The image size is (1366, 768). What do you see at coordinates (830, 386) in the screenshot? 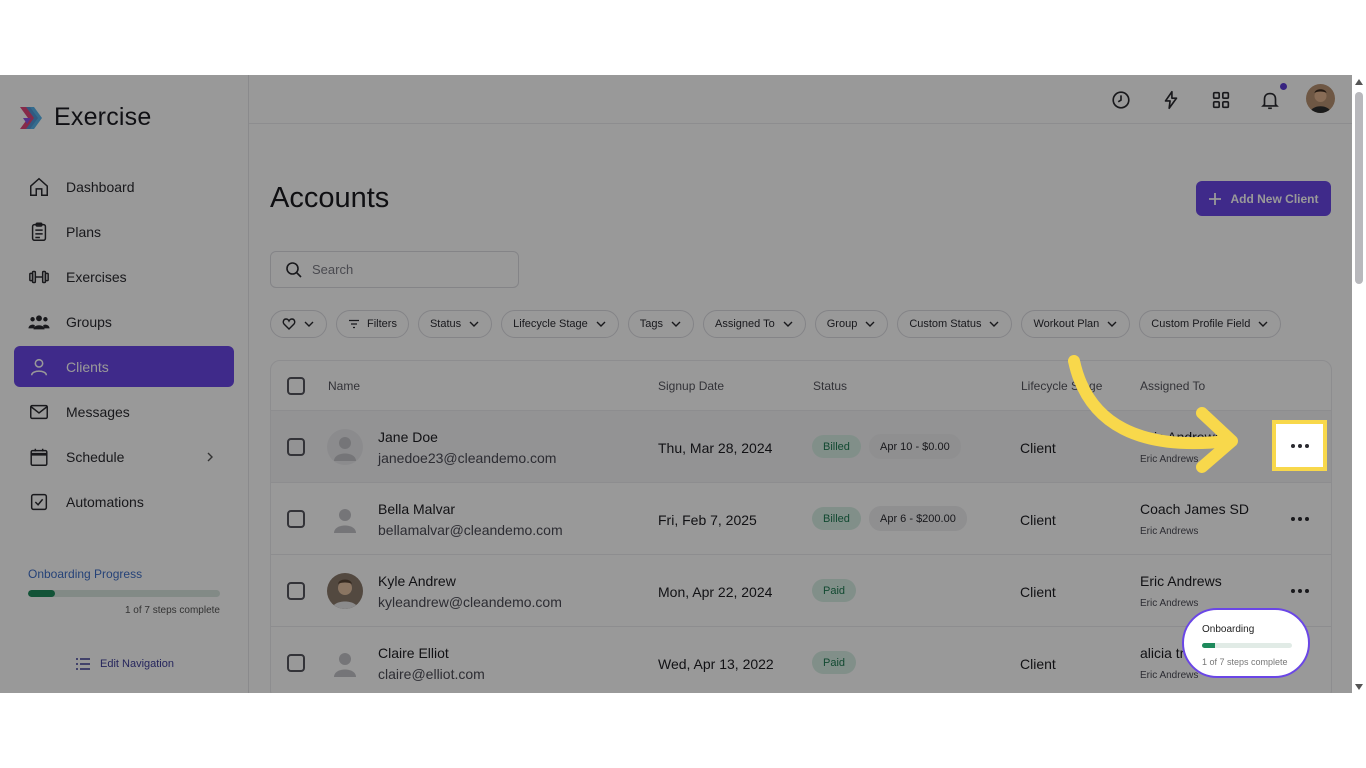
I see `column-header-status: Status` at bounding box center [830, 386].